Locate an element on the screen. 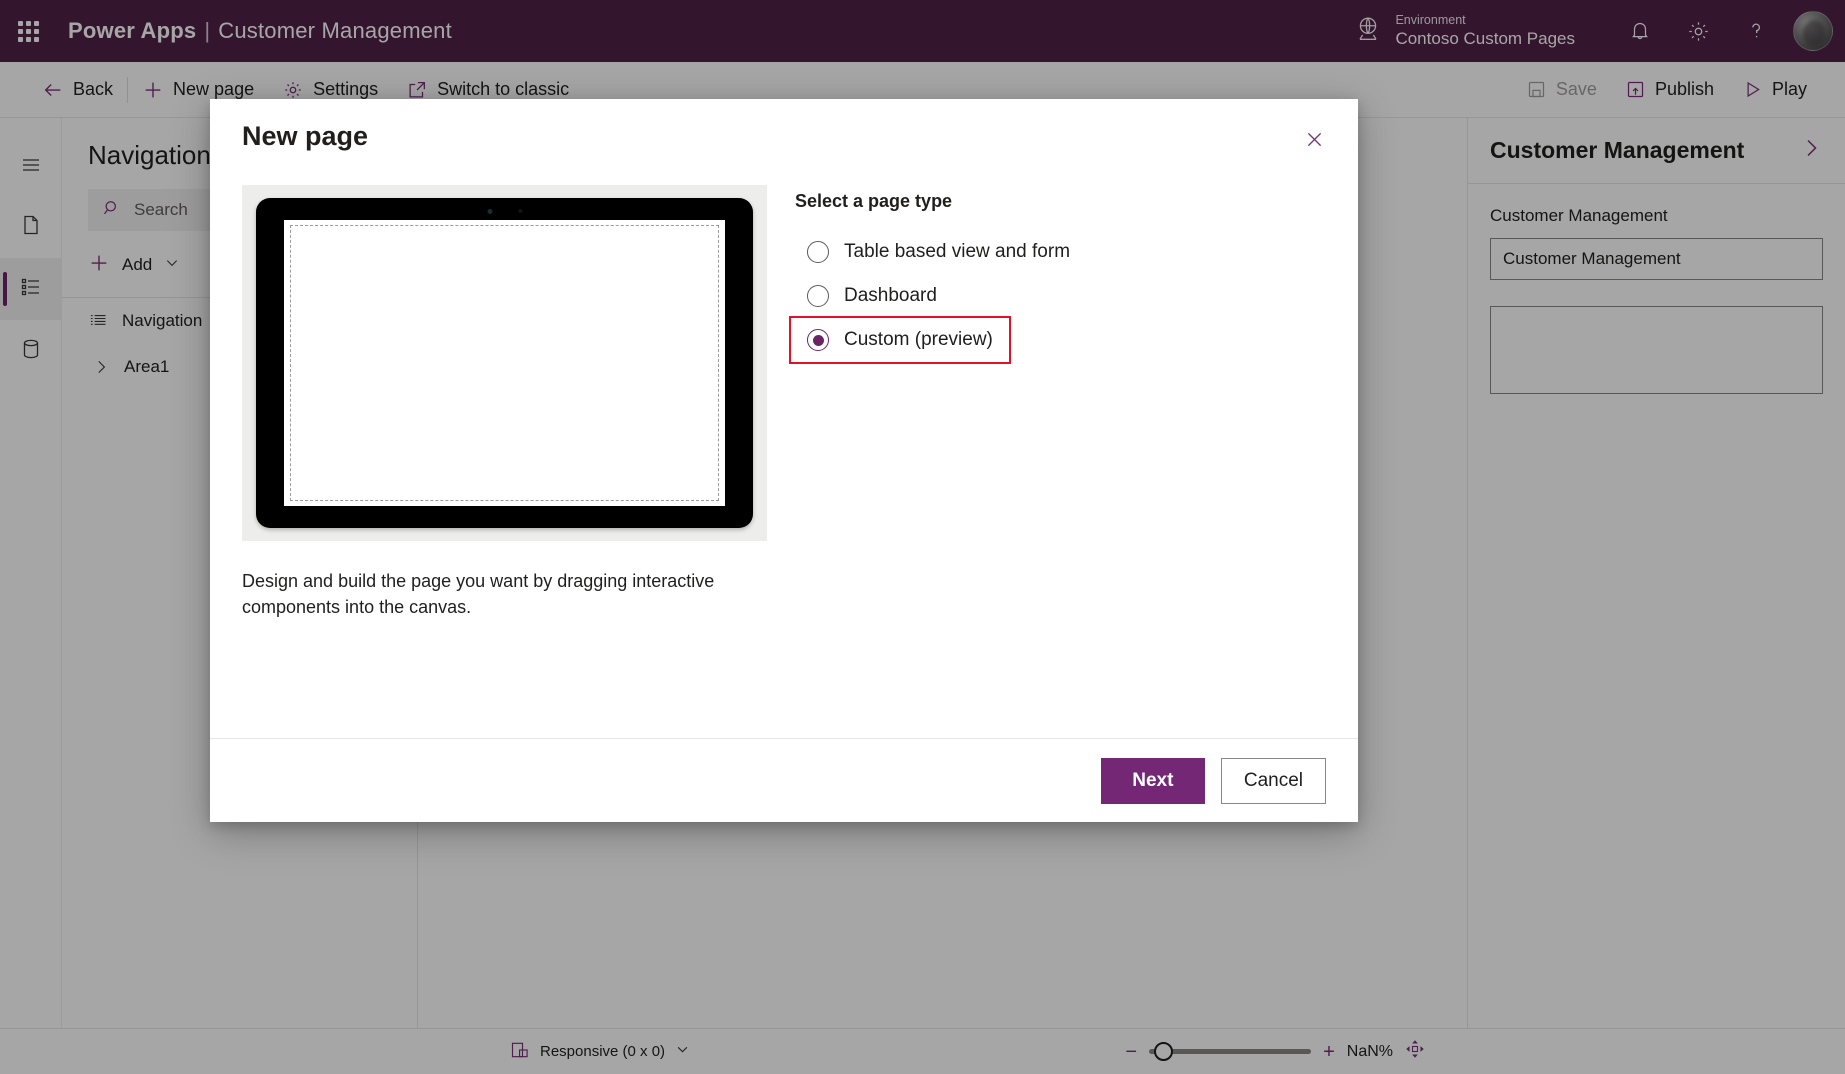 Image resolution: width=1845 pixels, height=1074 pixels. dialog-title: New page is located at coordinates (305, 136).